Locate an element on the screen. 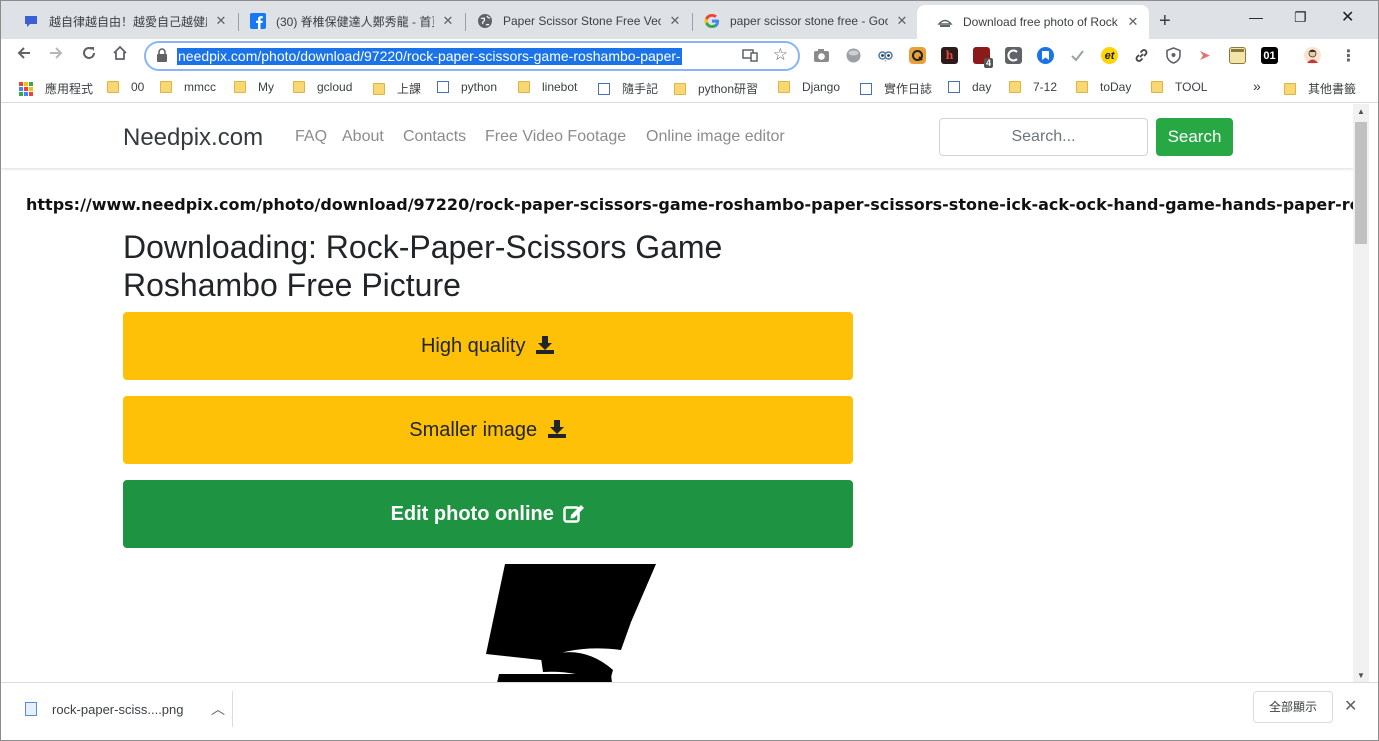 This screenshot has height=741, width=1379. window-close-button: ✕ is located at coordinates (1347, 17).